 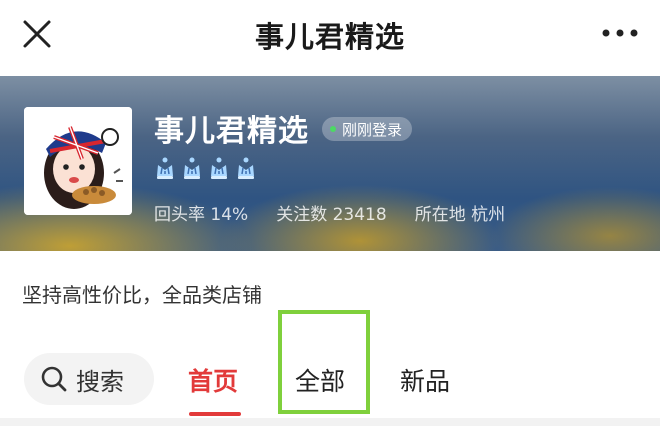 What do you see at coordinates (215, 414) in the screenshot?
I see `active-tab-indicator` at bounding box center [215, 414].